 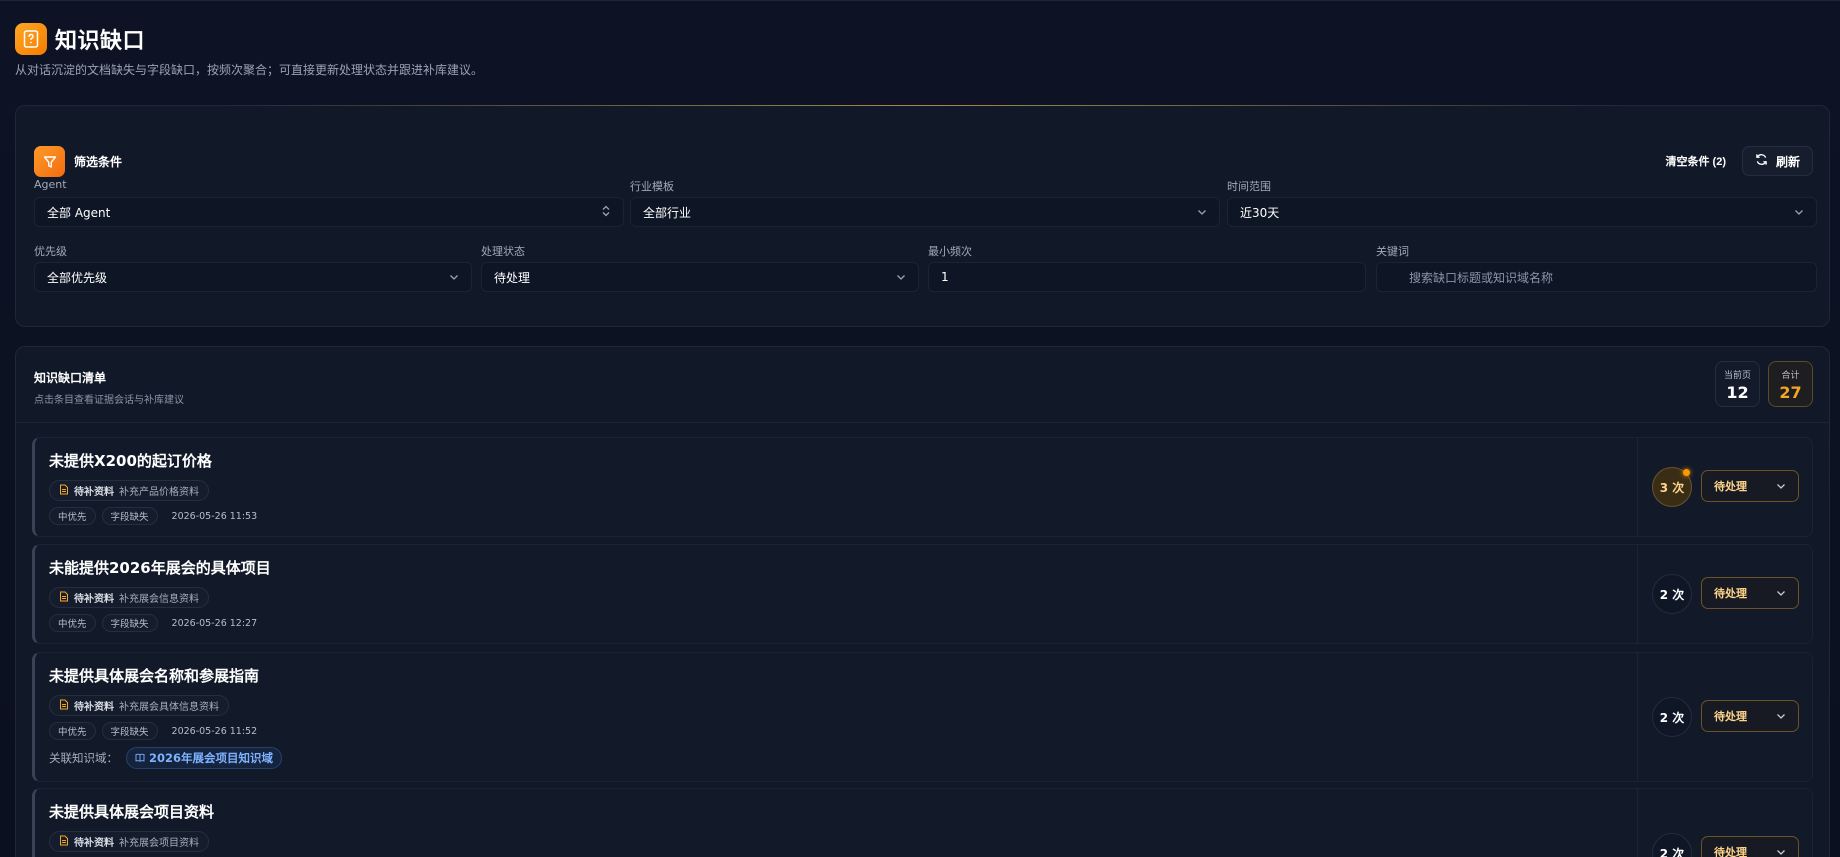 What do you see at coordinates (1260, 212) in the screenshot?
I see `time-range-select-value: 近30天` at bounding box center [1260, 212].